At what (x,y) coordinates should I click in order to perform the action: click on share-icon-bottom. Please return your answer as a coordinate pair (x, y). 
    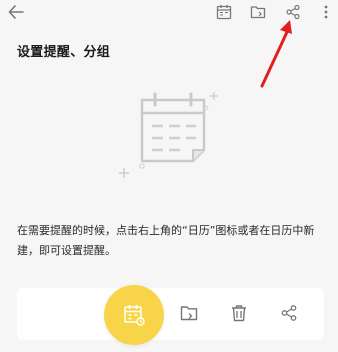
    Looking at the image, I should click on (289, 313).